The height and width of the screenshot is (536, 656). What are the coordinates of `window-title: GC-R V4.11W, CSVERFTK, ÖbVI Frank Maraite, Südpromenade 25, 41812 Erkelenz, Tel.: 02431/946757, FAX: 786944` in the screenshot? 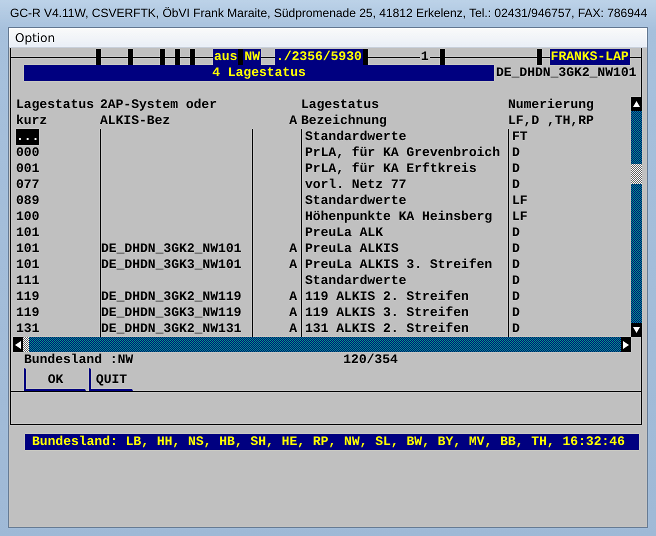 It's located at (328, 13).